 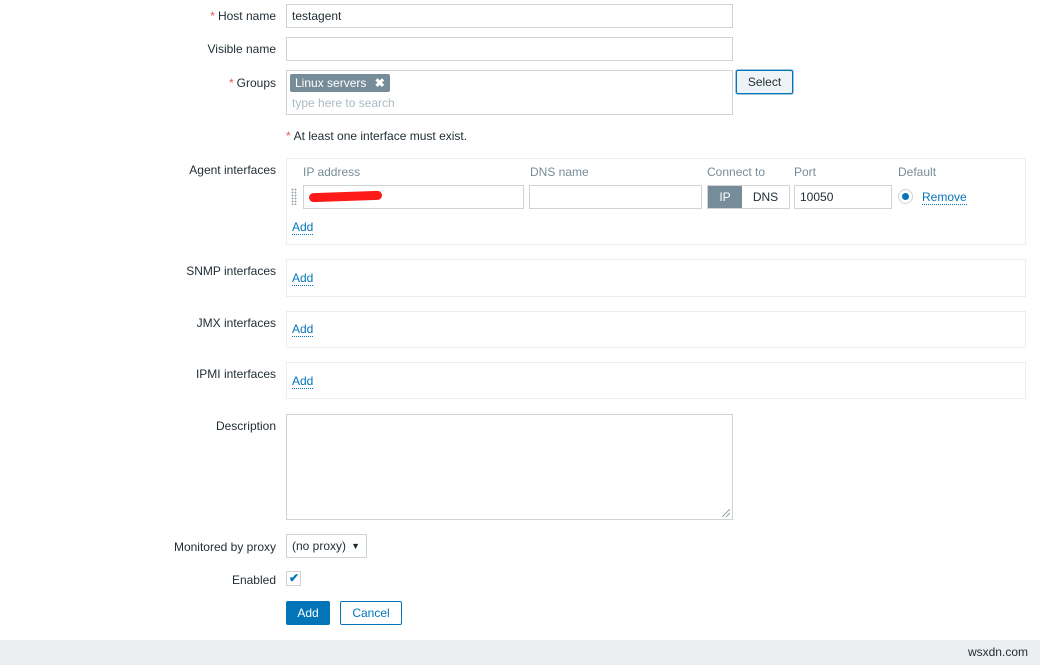 I want to click on remove-interface-link: Remove, so click(x=944, y=197).